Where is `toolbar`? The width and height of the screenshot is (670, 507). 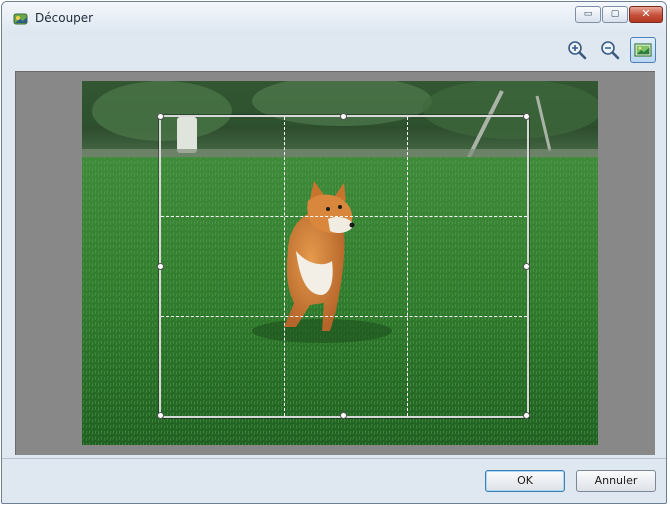 toolbar is located at coordinates (334, 51).